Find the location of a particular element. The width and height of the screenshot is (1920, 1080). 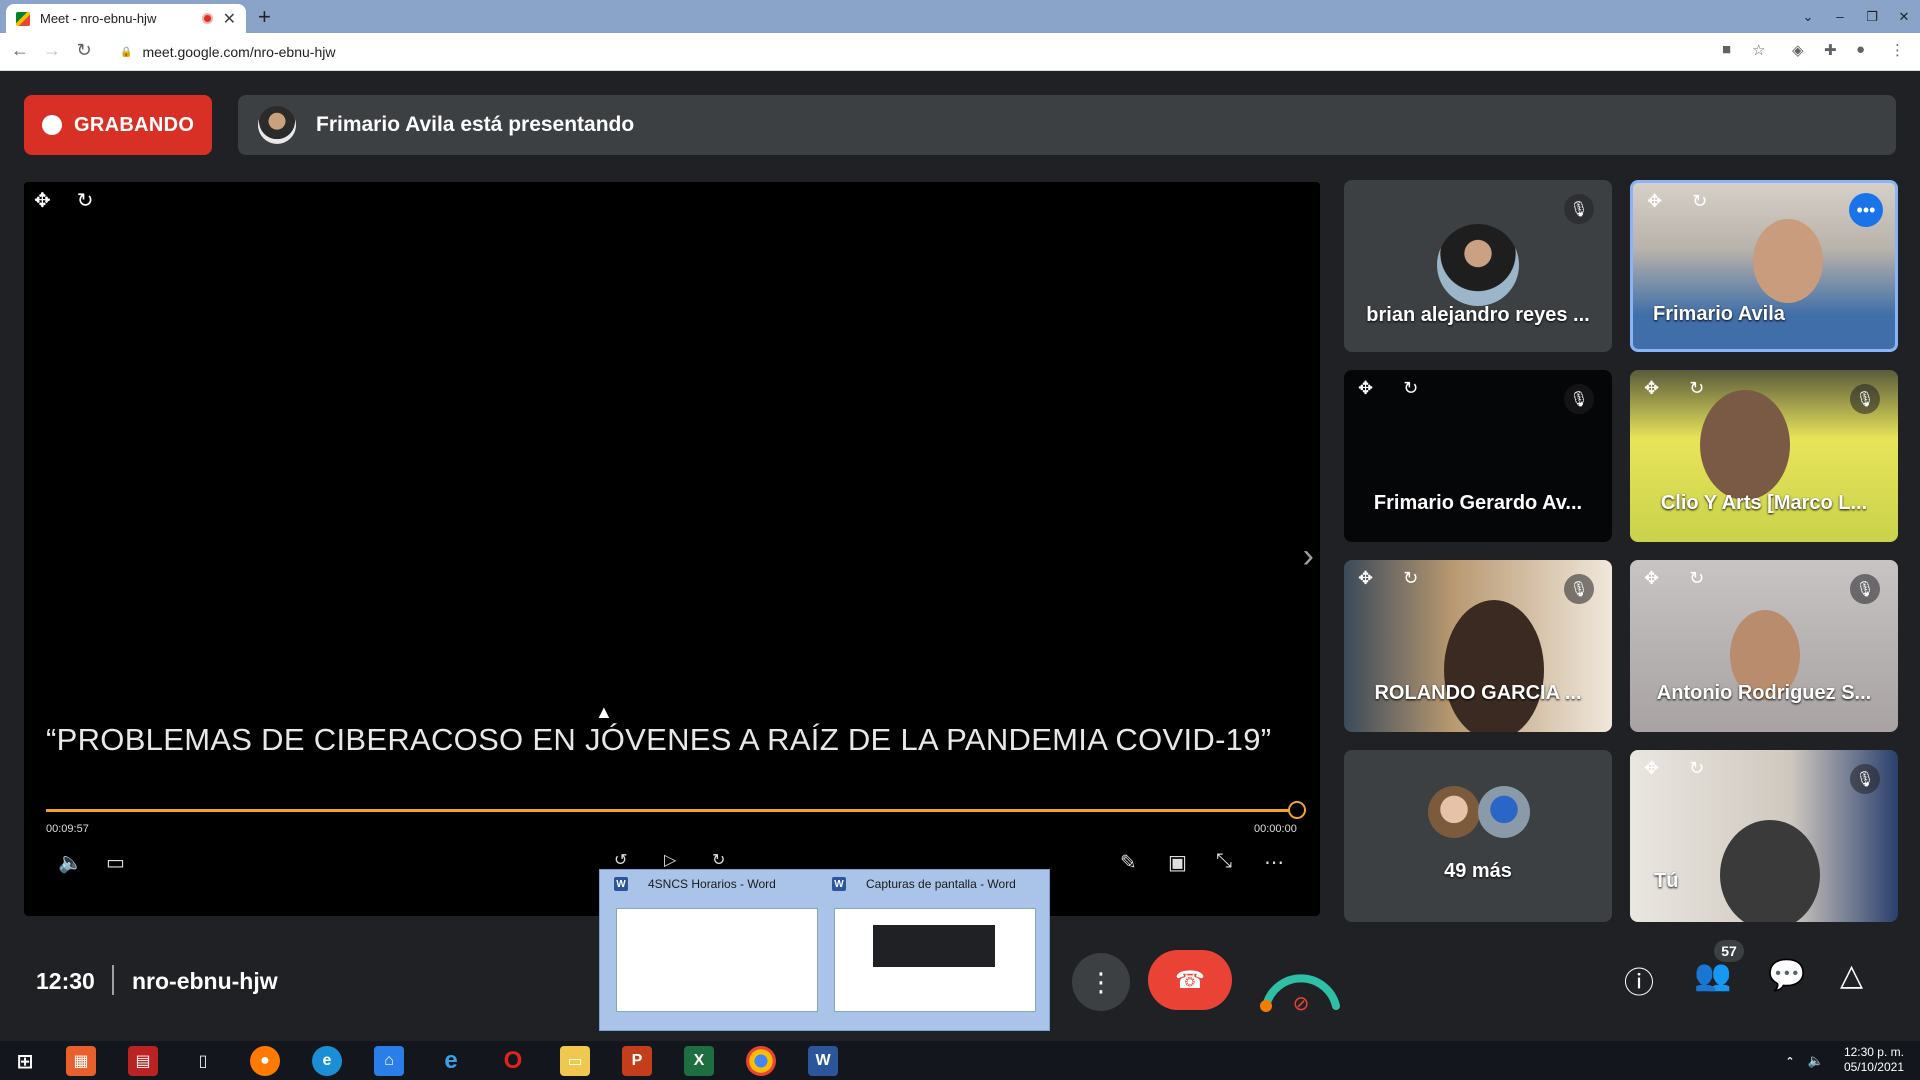

video-progress-bar is located at coordinates (676, 810).